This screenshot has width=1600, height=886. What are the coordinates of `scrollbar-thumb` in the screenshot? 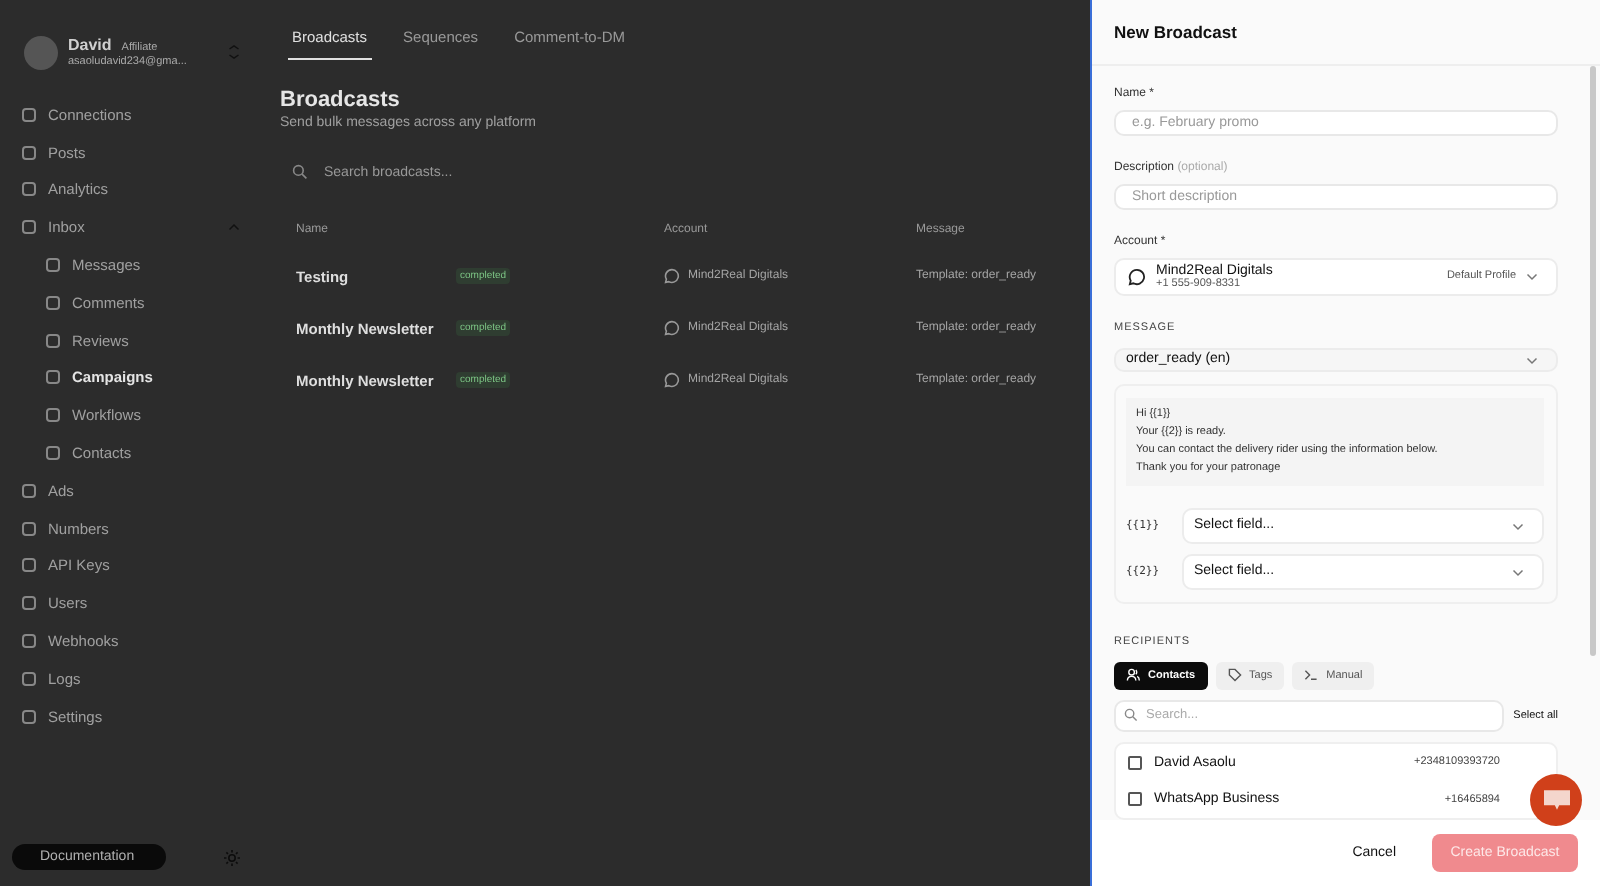 It's located at (1593, 361).